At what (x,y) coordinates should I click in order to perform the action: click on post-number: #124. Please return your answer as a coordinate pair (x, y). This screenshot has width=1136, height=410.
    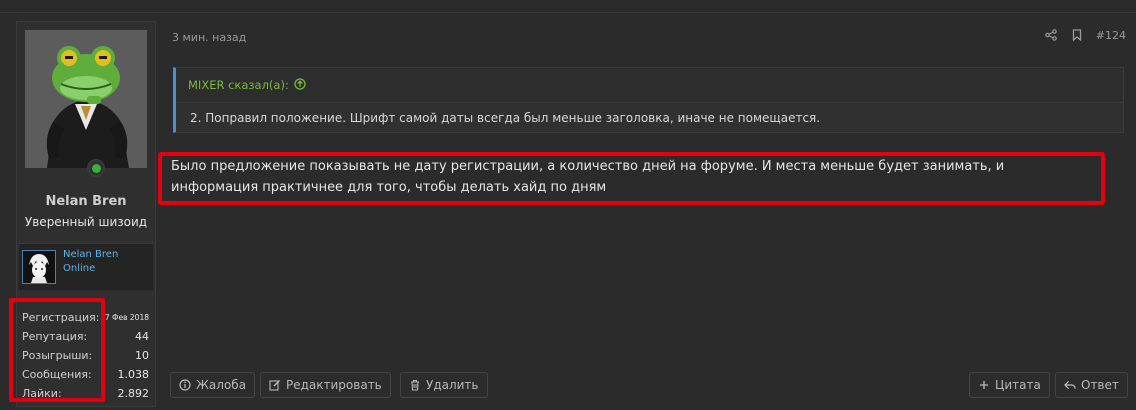
    Looking at the image, I should click on (1111, 35).